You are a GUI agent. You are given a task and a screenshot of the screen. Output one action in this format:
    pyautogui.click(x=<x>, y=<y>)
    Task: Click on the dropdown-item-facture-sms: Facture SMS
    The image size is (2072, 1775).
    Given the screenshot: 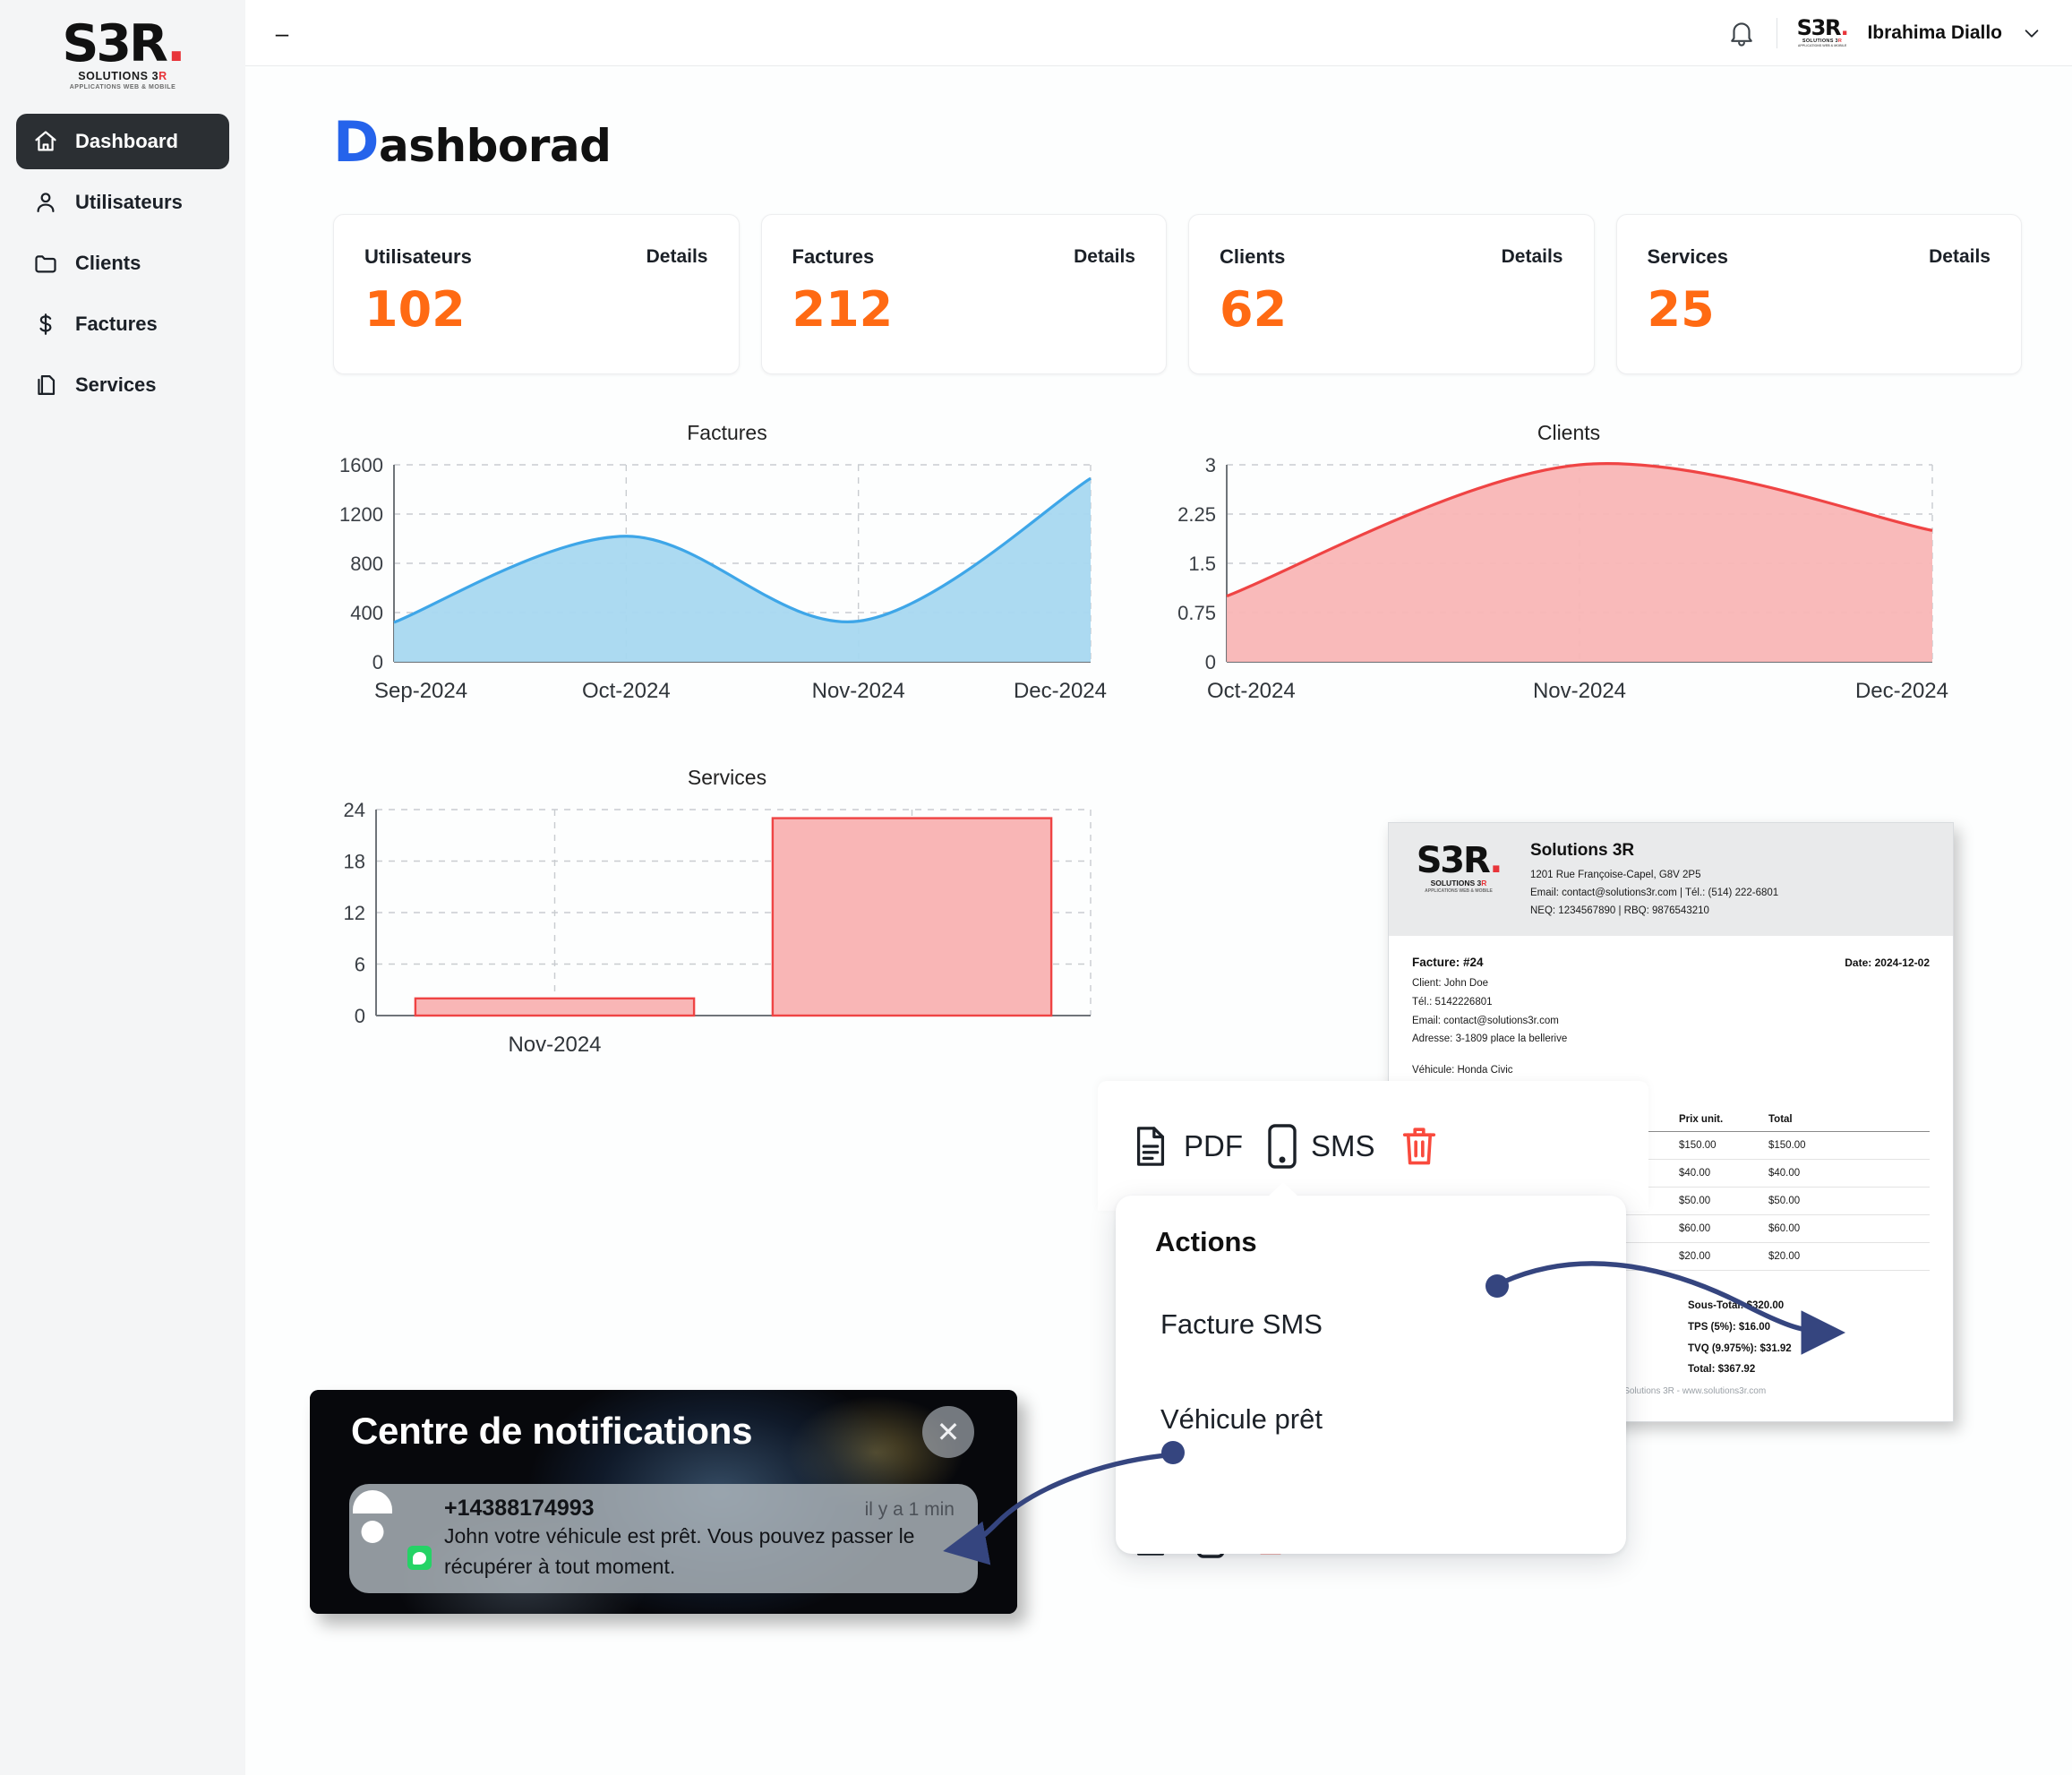 What is the action you would take?
    pyautogui.click(x=1371, y=1324)
    